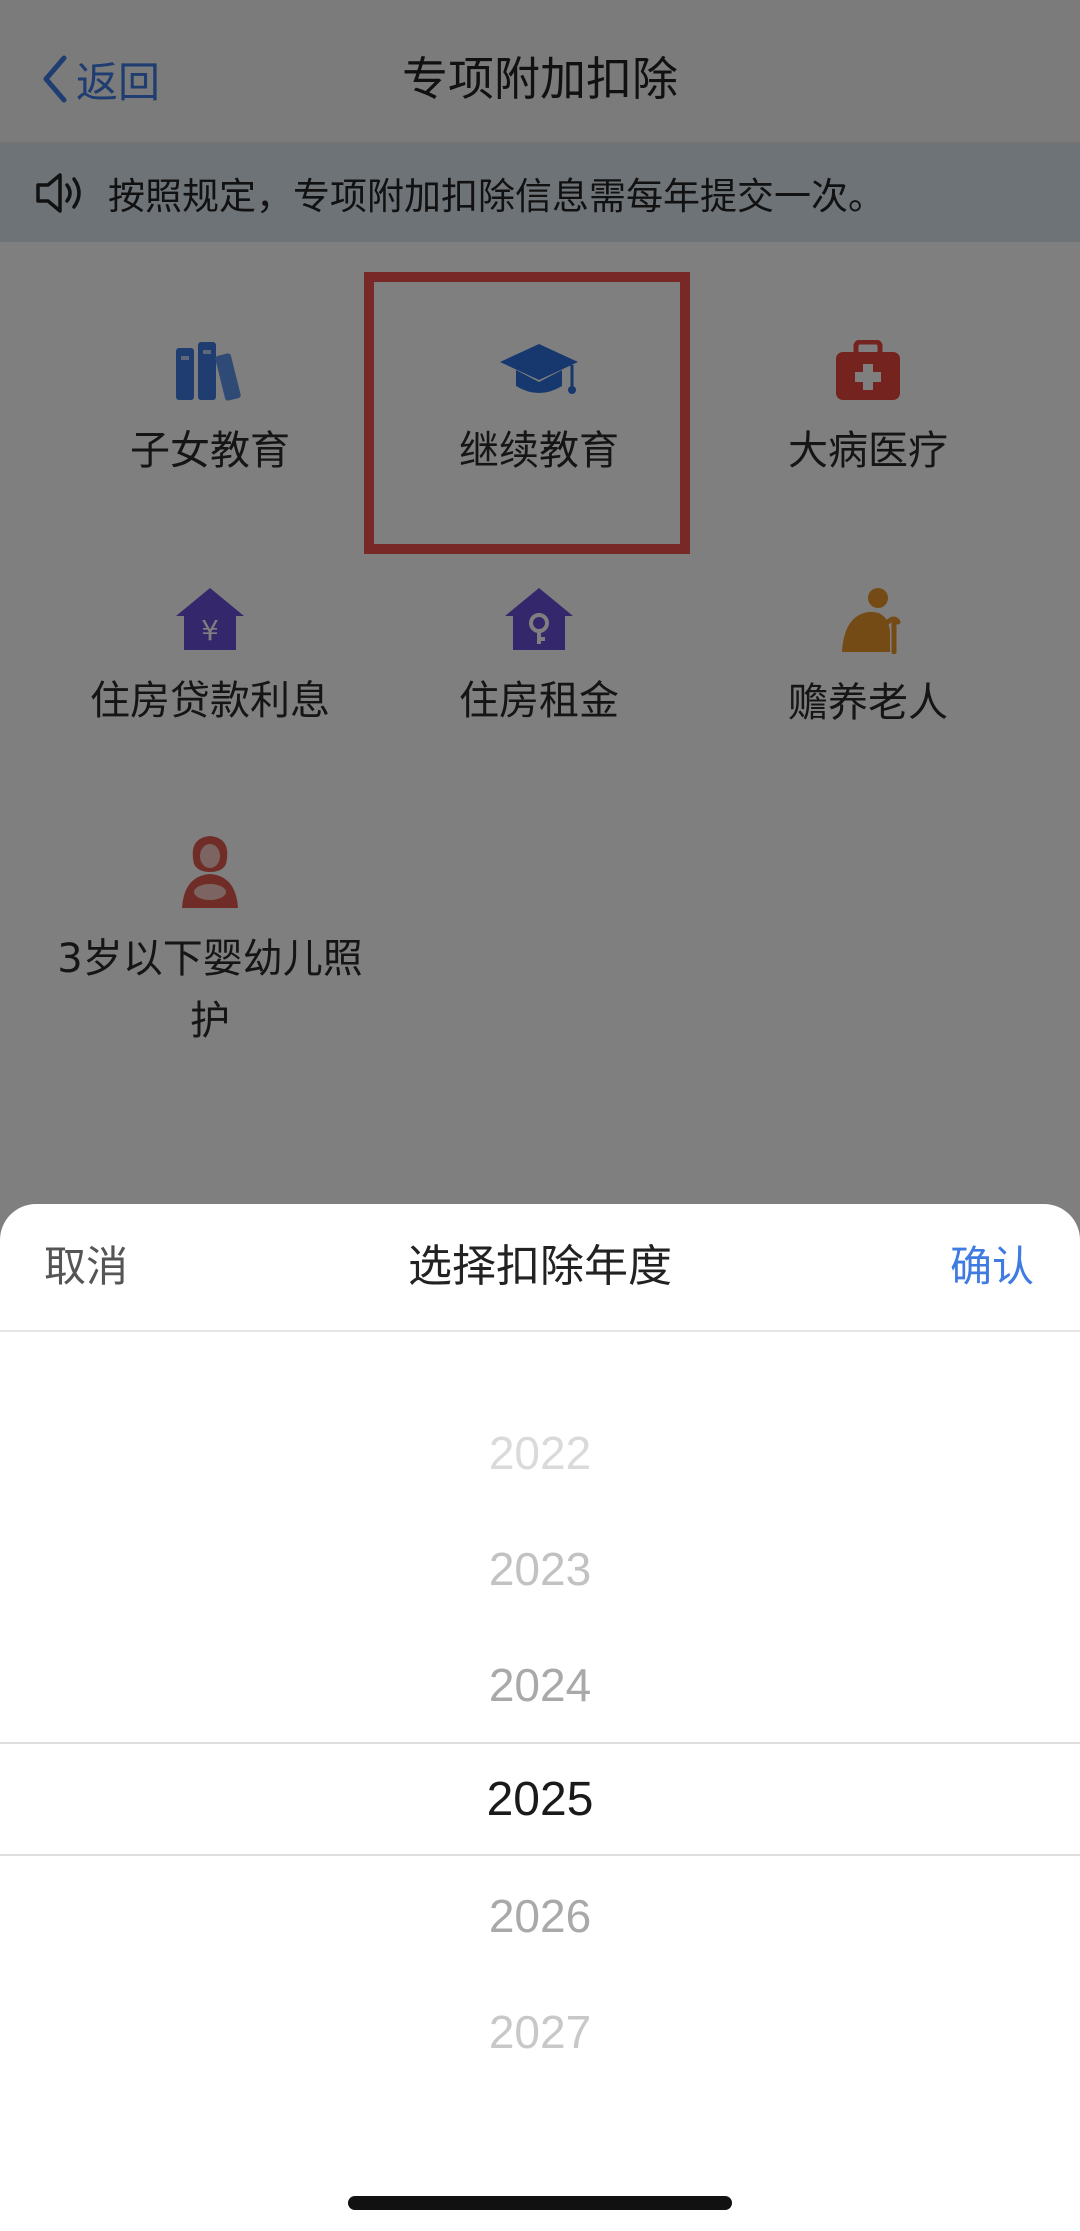 The height and width of the screenshot is (2231, 1080). I want to click on sheet-title: 选择扣除年度, so click(540, 1266).